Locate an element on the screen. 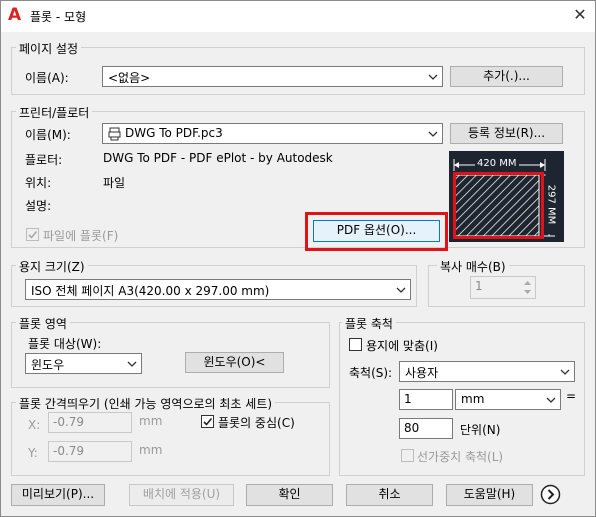 The width and height of the screenshot is (596, 517). scale-value2-input: 80 is located at coordinates (426, 428).